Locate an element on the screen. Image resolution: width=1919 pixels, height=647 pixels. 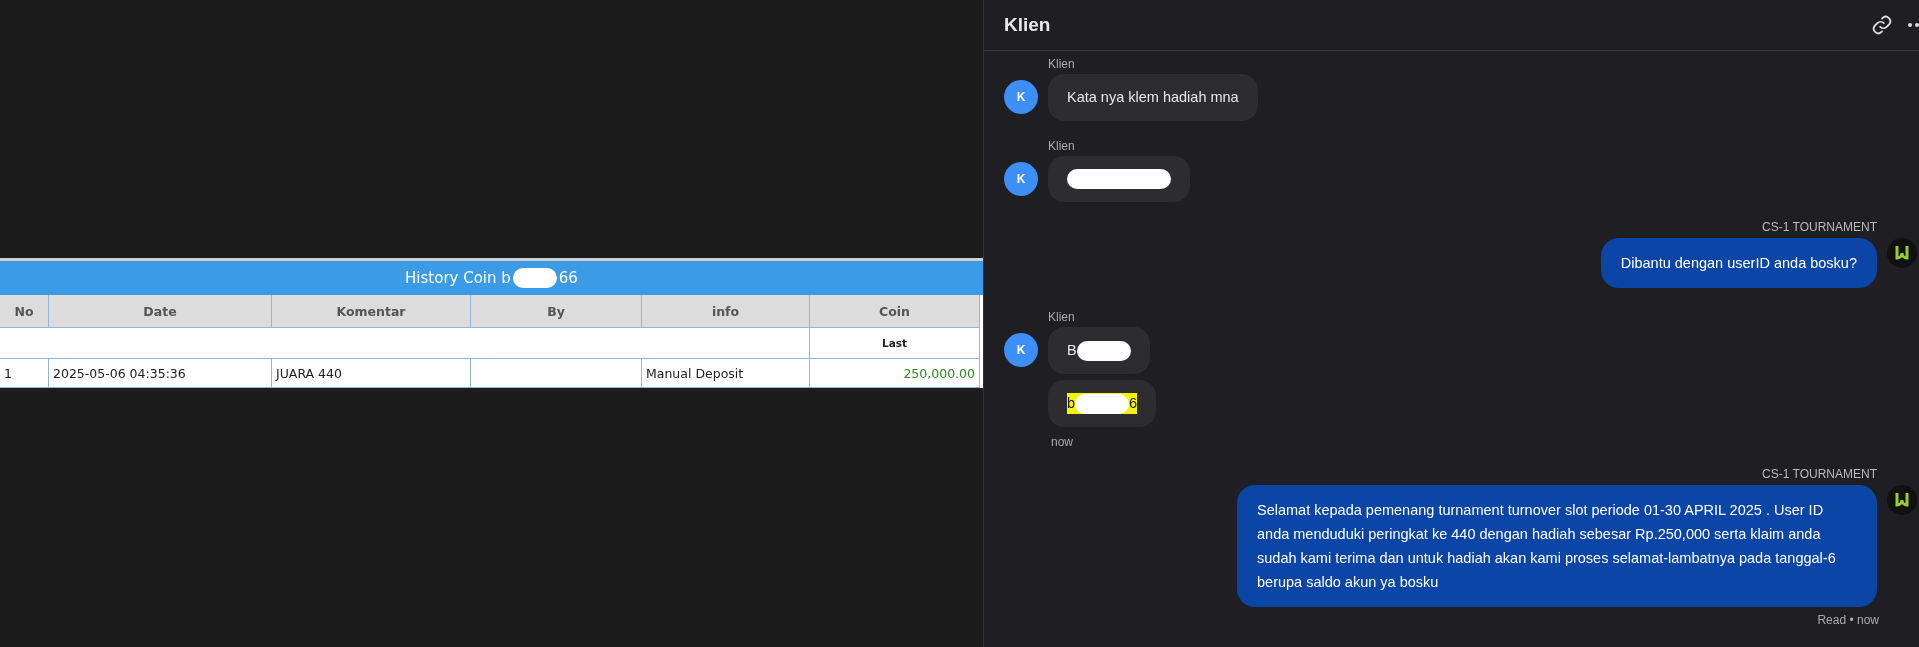
table-cell: 250,000.00 is located at coordinates (895, 373).